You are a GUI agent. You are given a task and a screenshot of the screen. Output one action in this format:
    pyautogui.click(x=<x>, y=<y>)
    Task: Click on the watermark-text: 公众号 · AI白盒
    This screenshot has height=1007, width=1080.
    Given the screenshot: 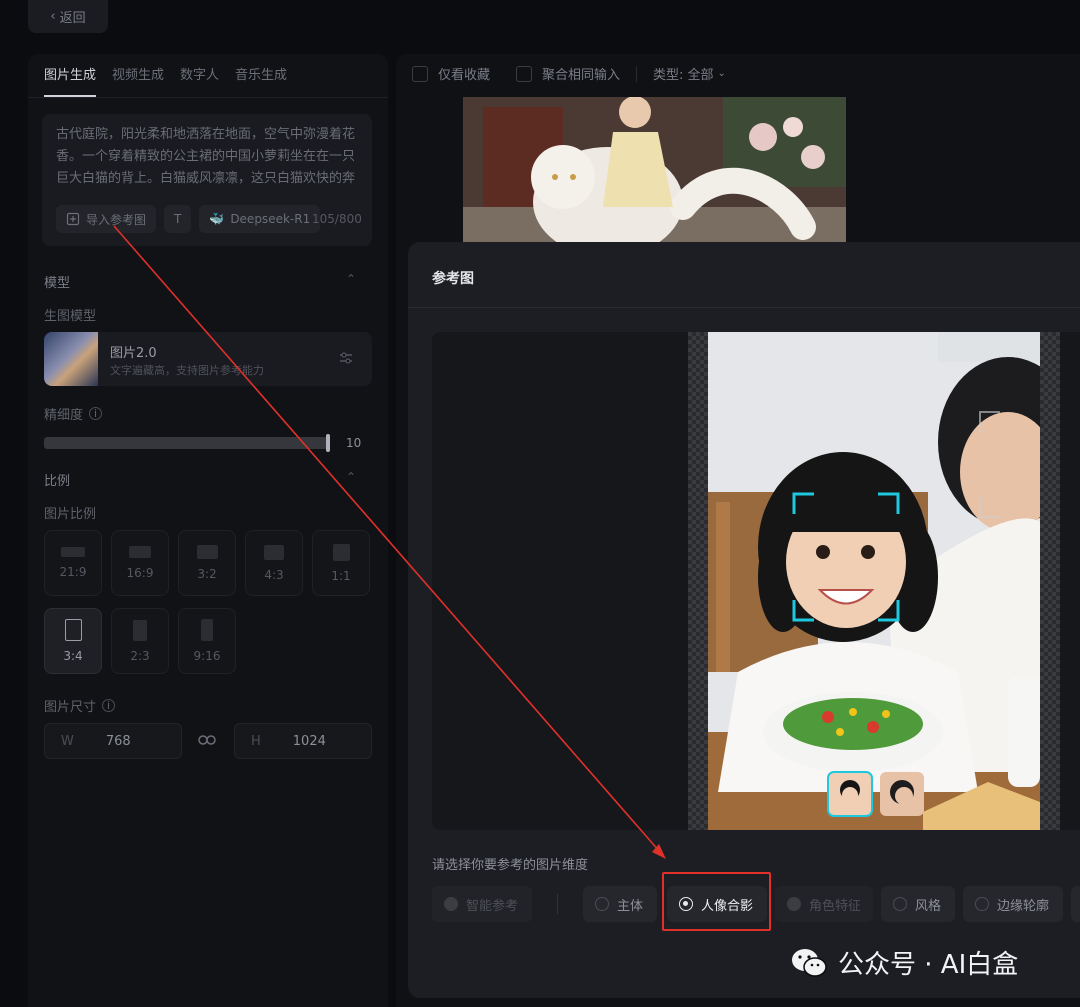 What is the action you would take?
    pyautogui.click(x=928, y=965)
    